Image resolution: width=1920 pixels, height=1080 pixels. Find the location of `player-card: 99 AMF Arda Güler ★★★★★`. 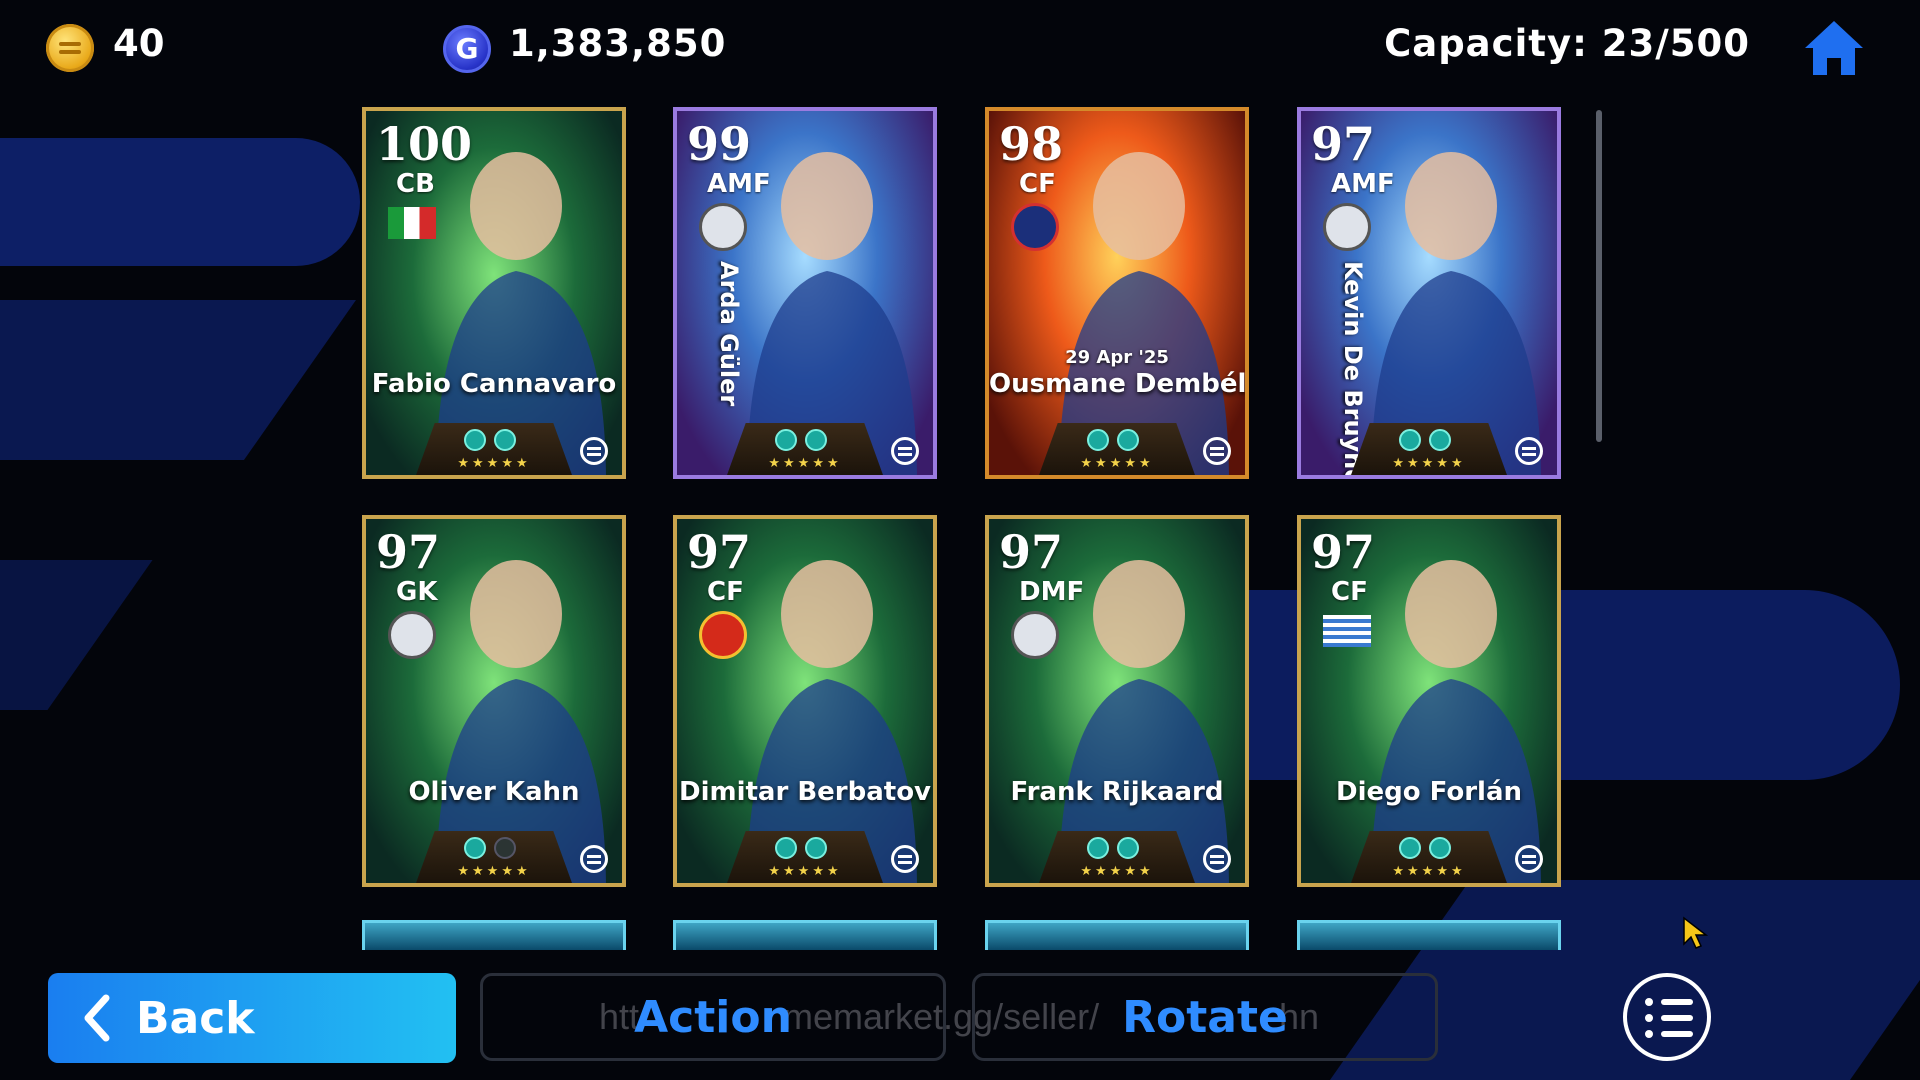

player-card: 99 AMF Arda Güler ★★★★★ is located at coordinates (805, 293).